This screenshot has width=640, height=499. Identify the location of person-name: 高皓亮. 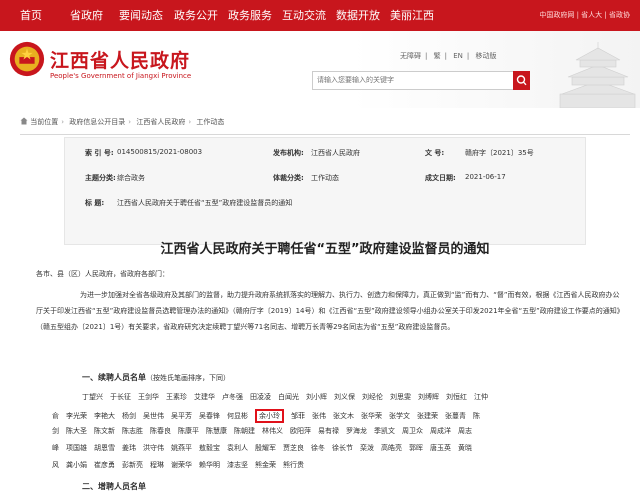
(391, 448).